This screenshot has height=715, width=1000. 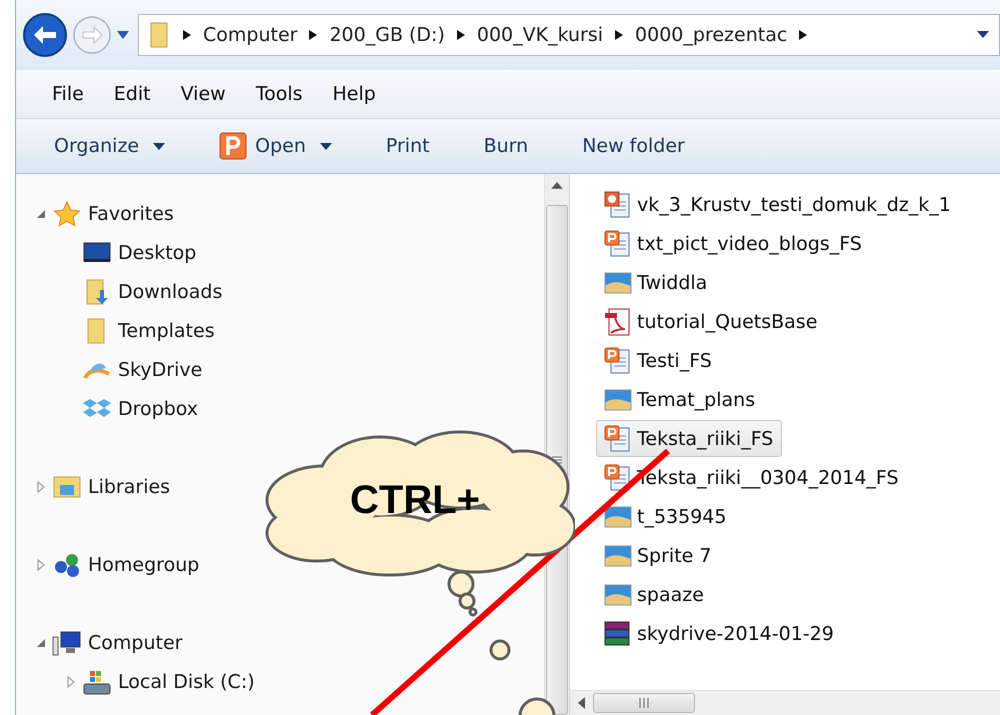 I want to click on file-list-entry: t_535945, so click(x=666, y=516).